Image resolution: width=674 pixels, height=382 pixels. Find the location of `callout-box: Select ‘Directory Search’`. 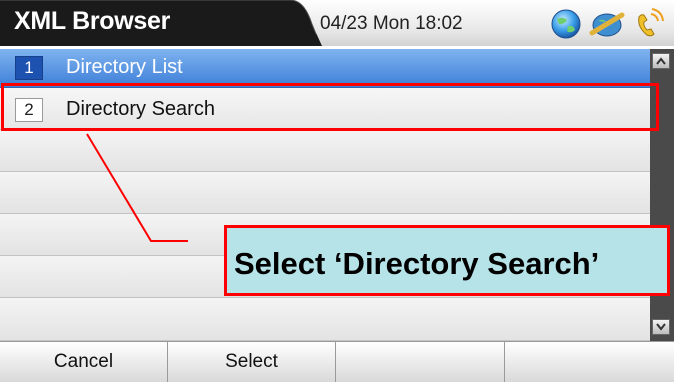

callout-box: Select ‘Directory Search’ is located at coordinates (447, 260).